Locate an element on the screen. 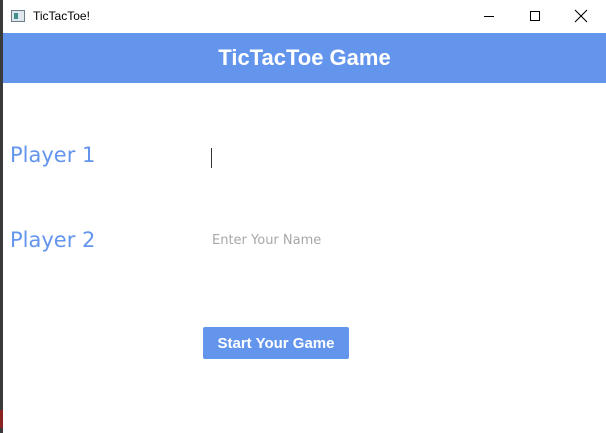  maximize-button is located at coordinates (535, 16).